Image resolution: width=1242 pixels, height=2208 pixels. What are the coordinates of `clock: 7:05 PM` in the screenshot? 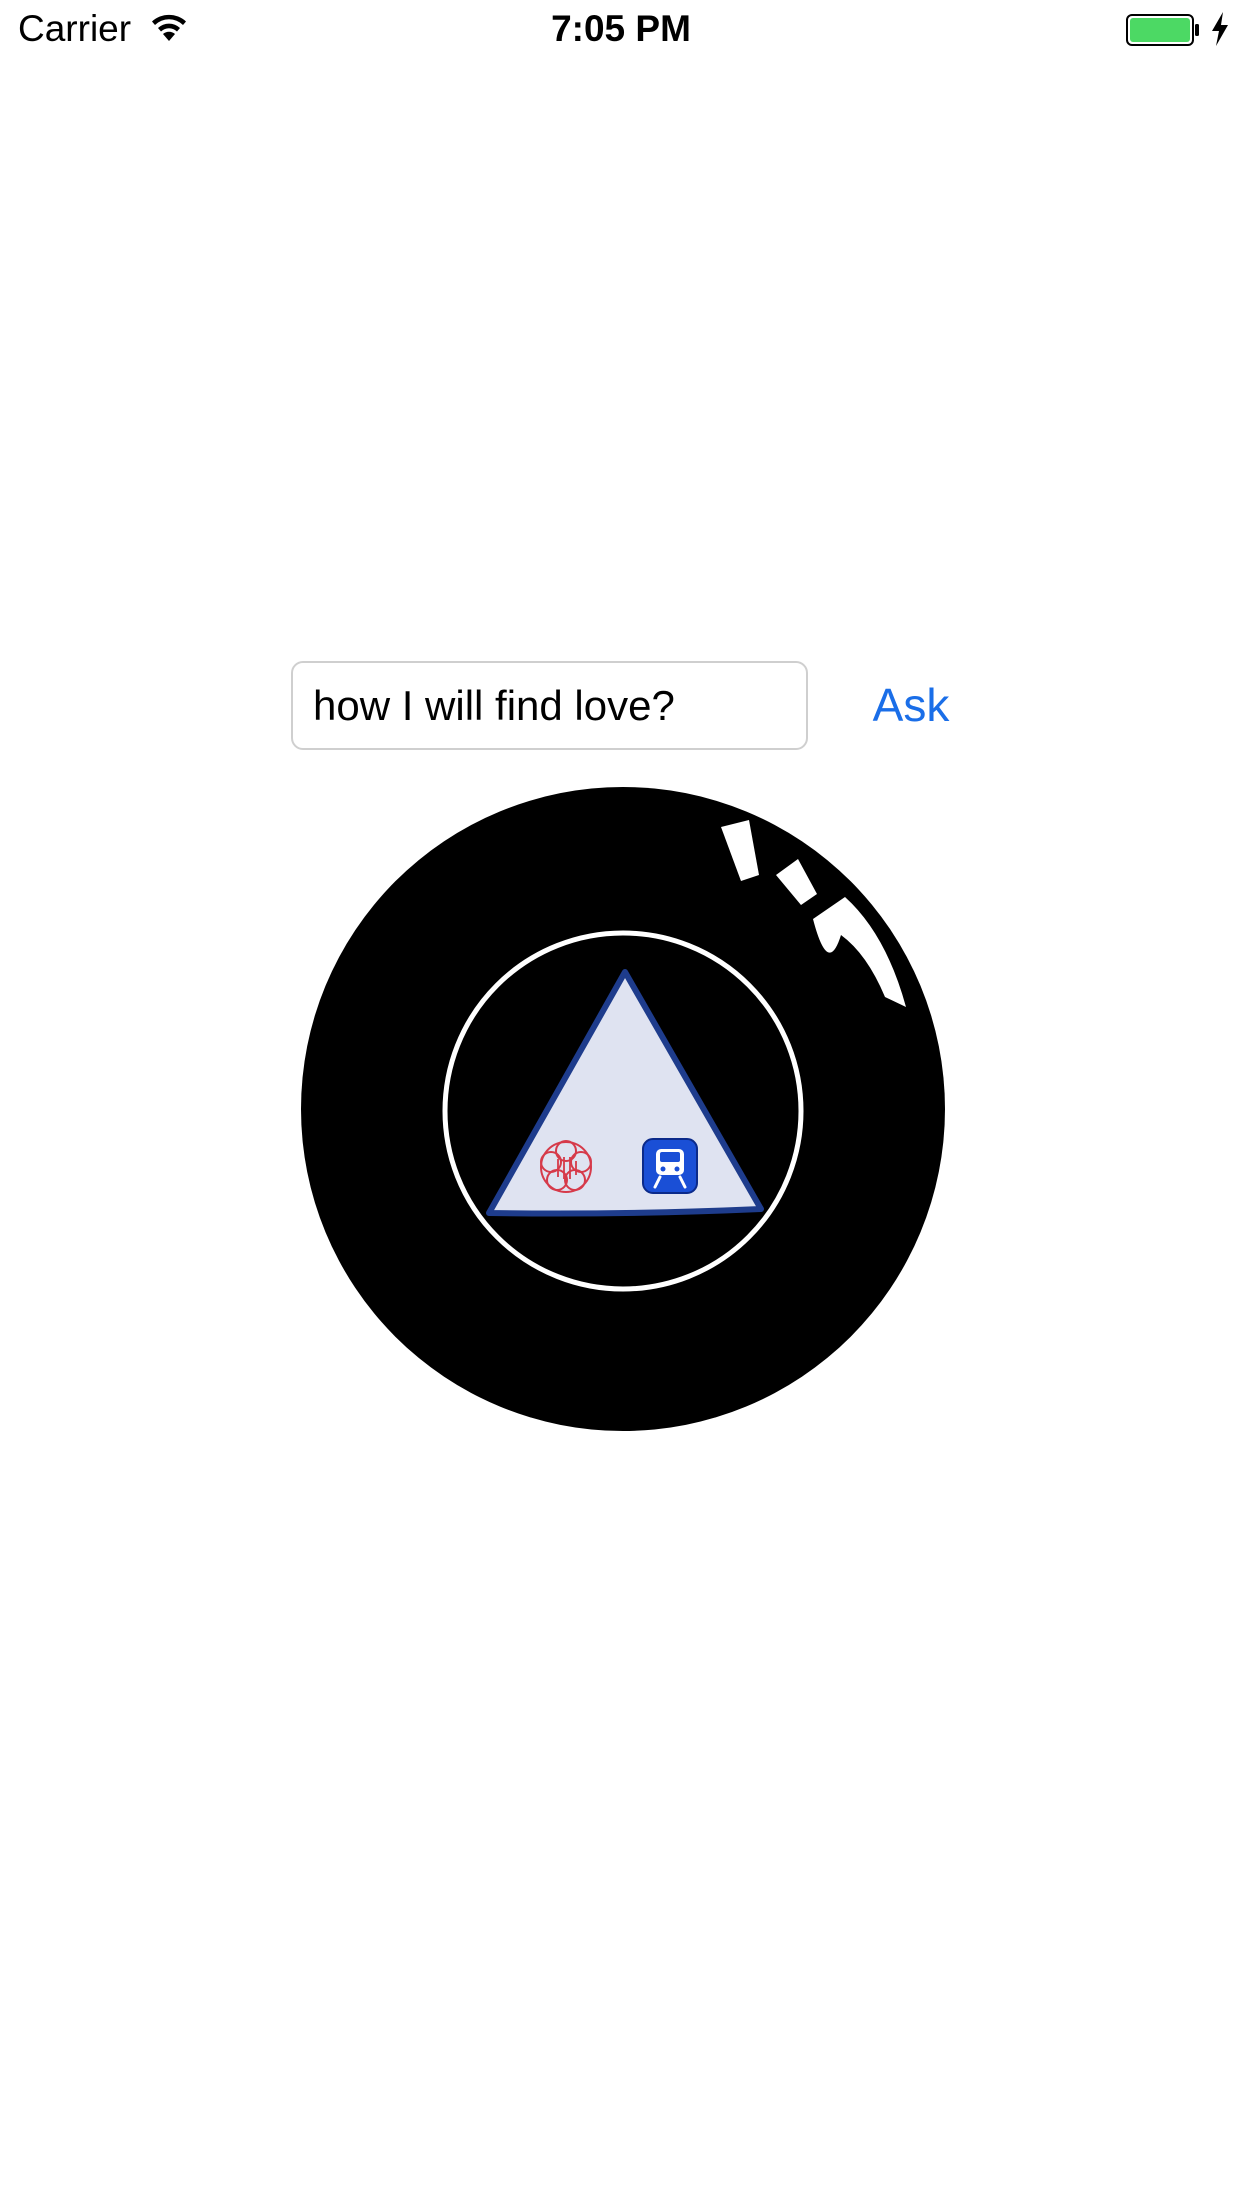 It's located at (621, 28).